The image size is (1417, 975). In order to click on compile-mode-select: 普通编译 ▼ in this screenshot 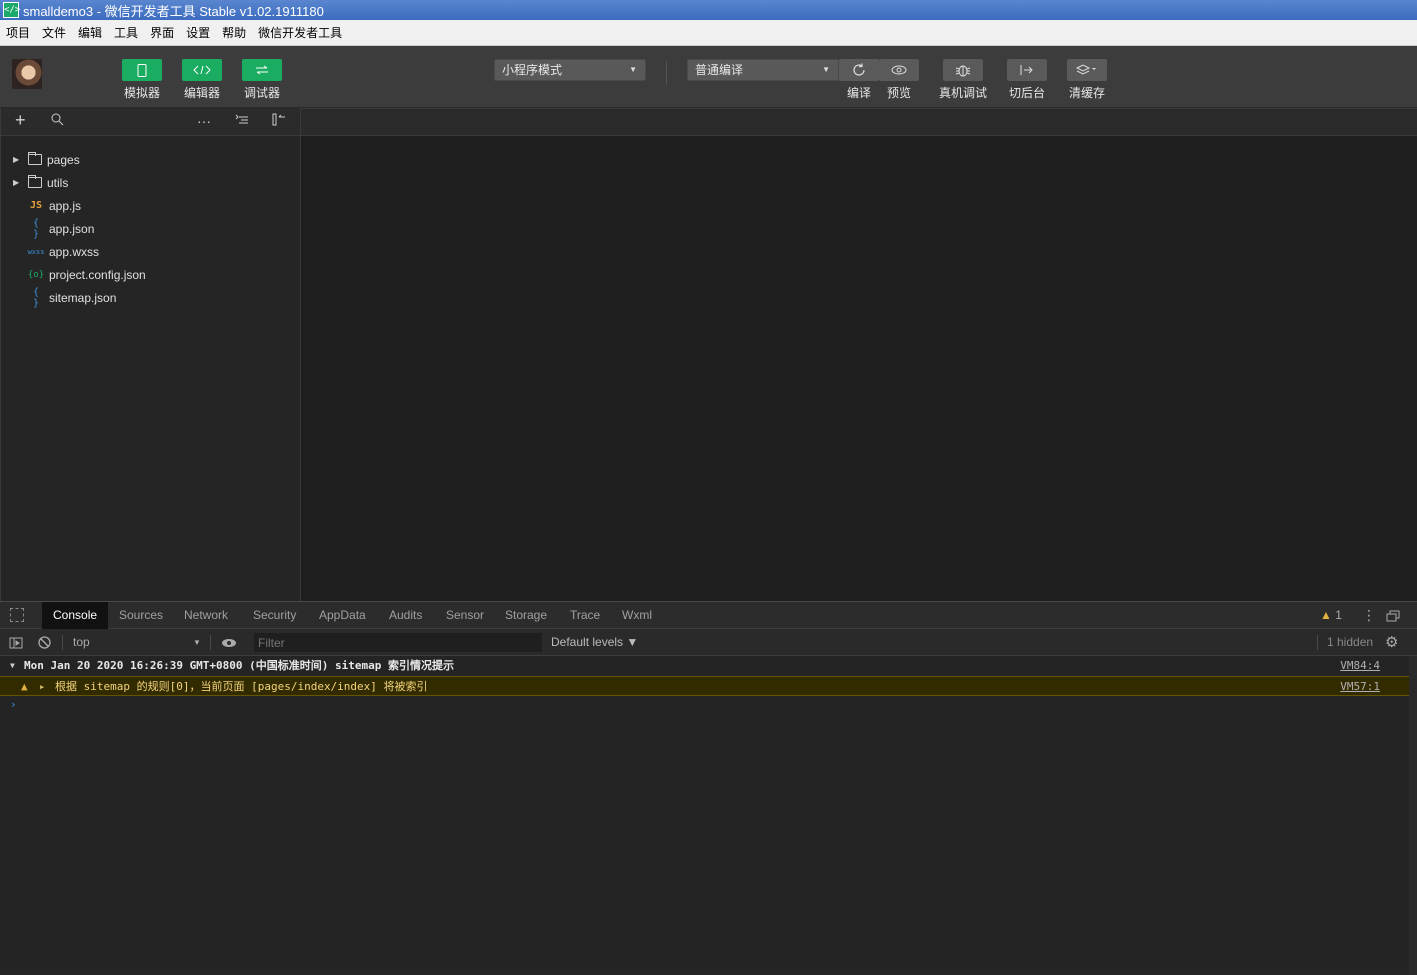, I will do `click(763, 70)`.